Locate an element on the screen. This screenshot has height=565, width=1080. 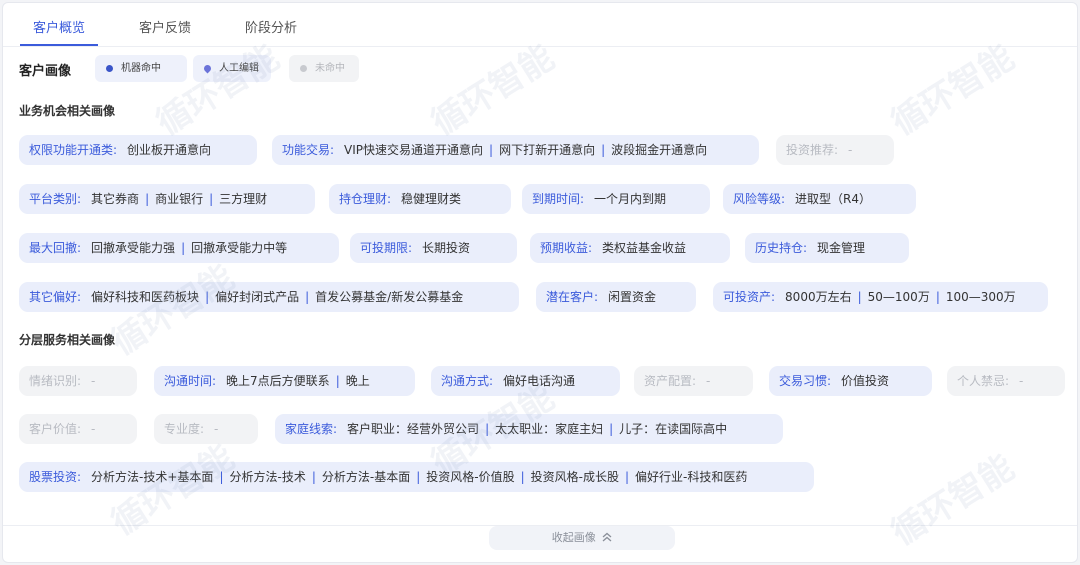
tag-value: 网下打新开通意向 is located at coordinates (547, 150).